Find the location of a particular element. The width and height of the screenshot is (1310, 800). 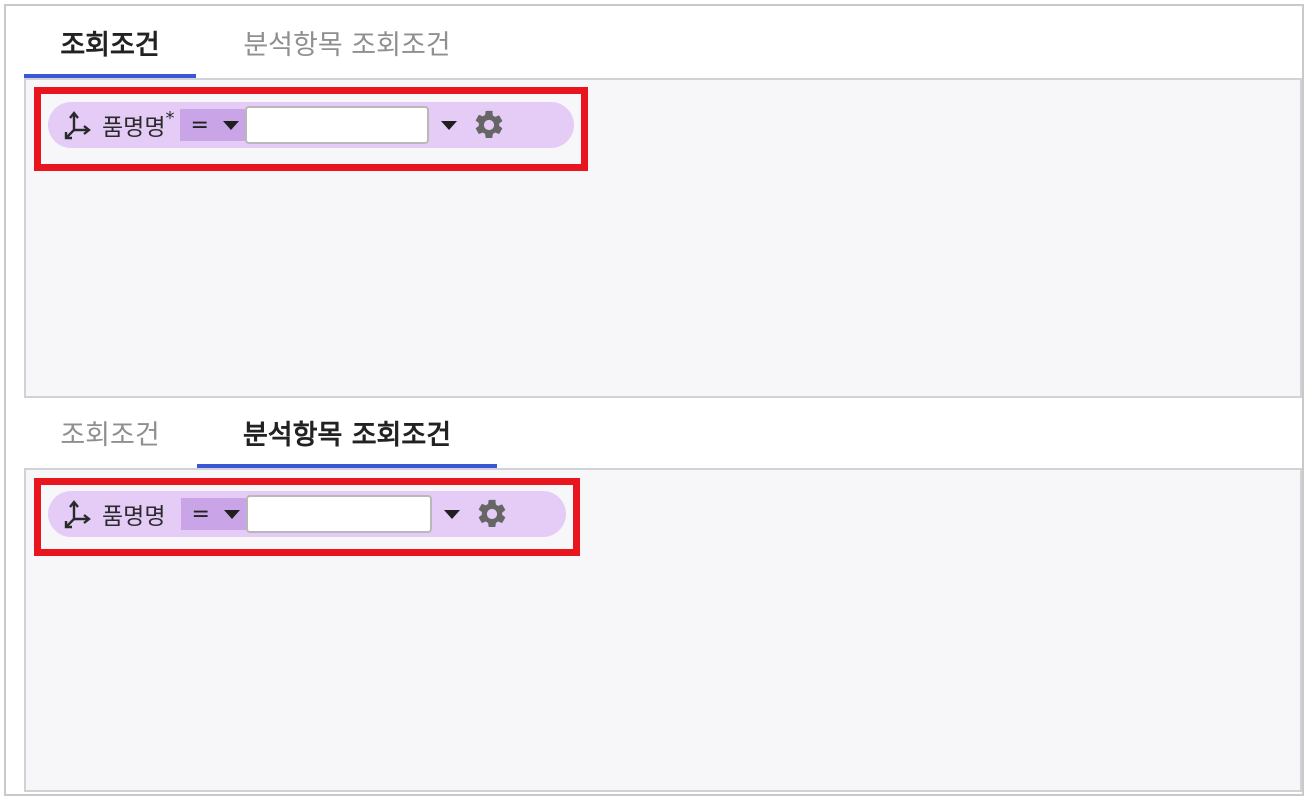

field-label: 품명명 is located at coordinates (133, 514).